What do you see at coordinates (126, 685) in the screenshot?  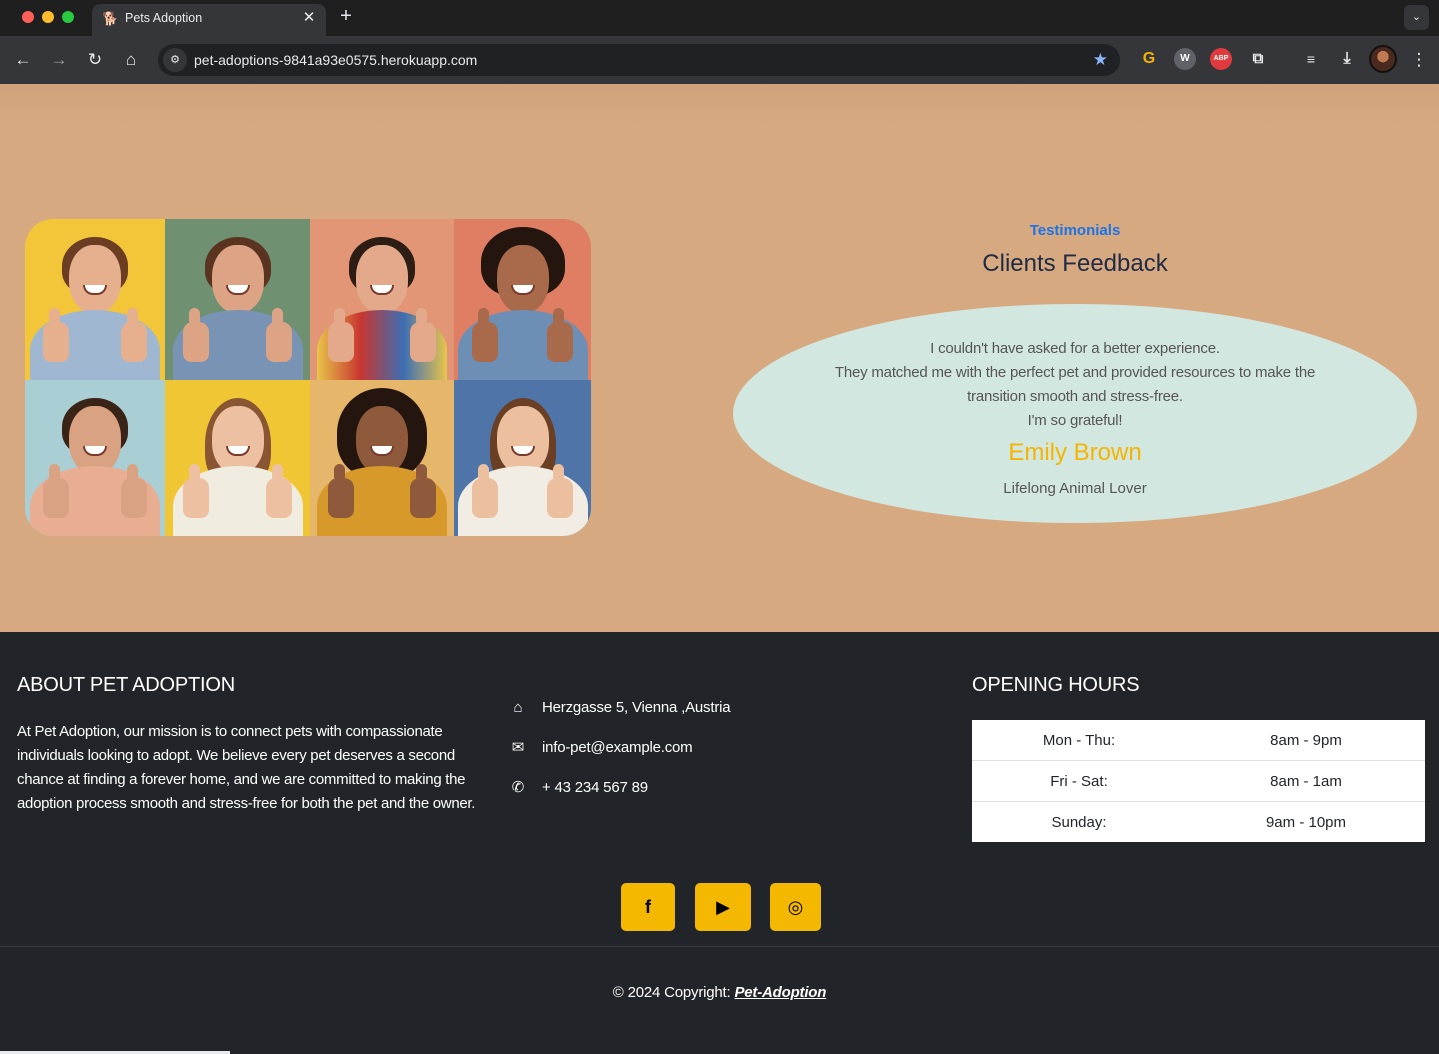 I see `about-heading: ABOUT PET ADOPTION` at bounding box center [126, 685].